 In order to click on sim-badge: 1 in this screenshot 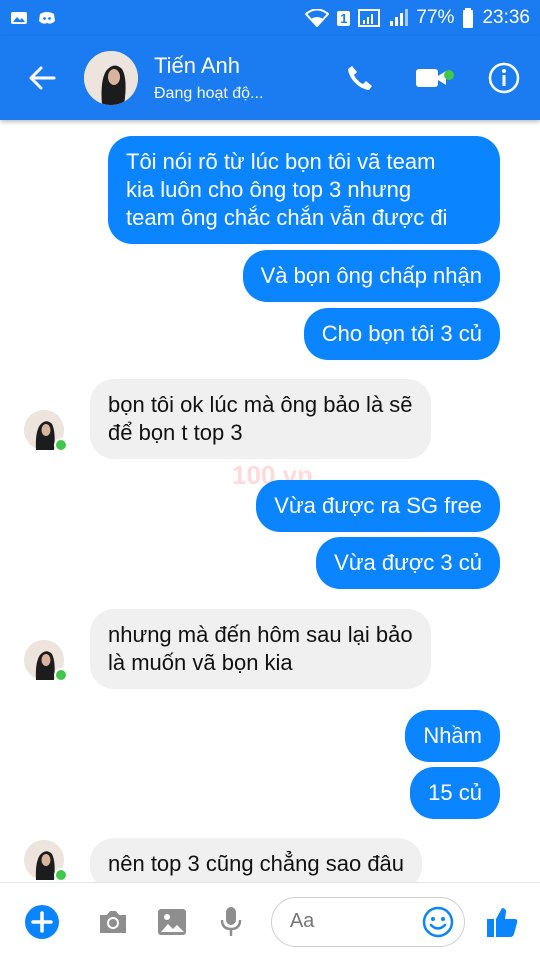, I will do `click(344, 18)`.